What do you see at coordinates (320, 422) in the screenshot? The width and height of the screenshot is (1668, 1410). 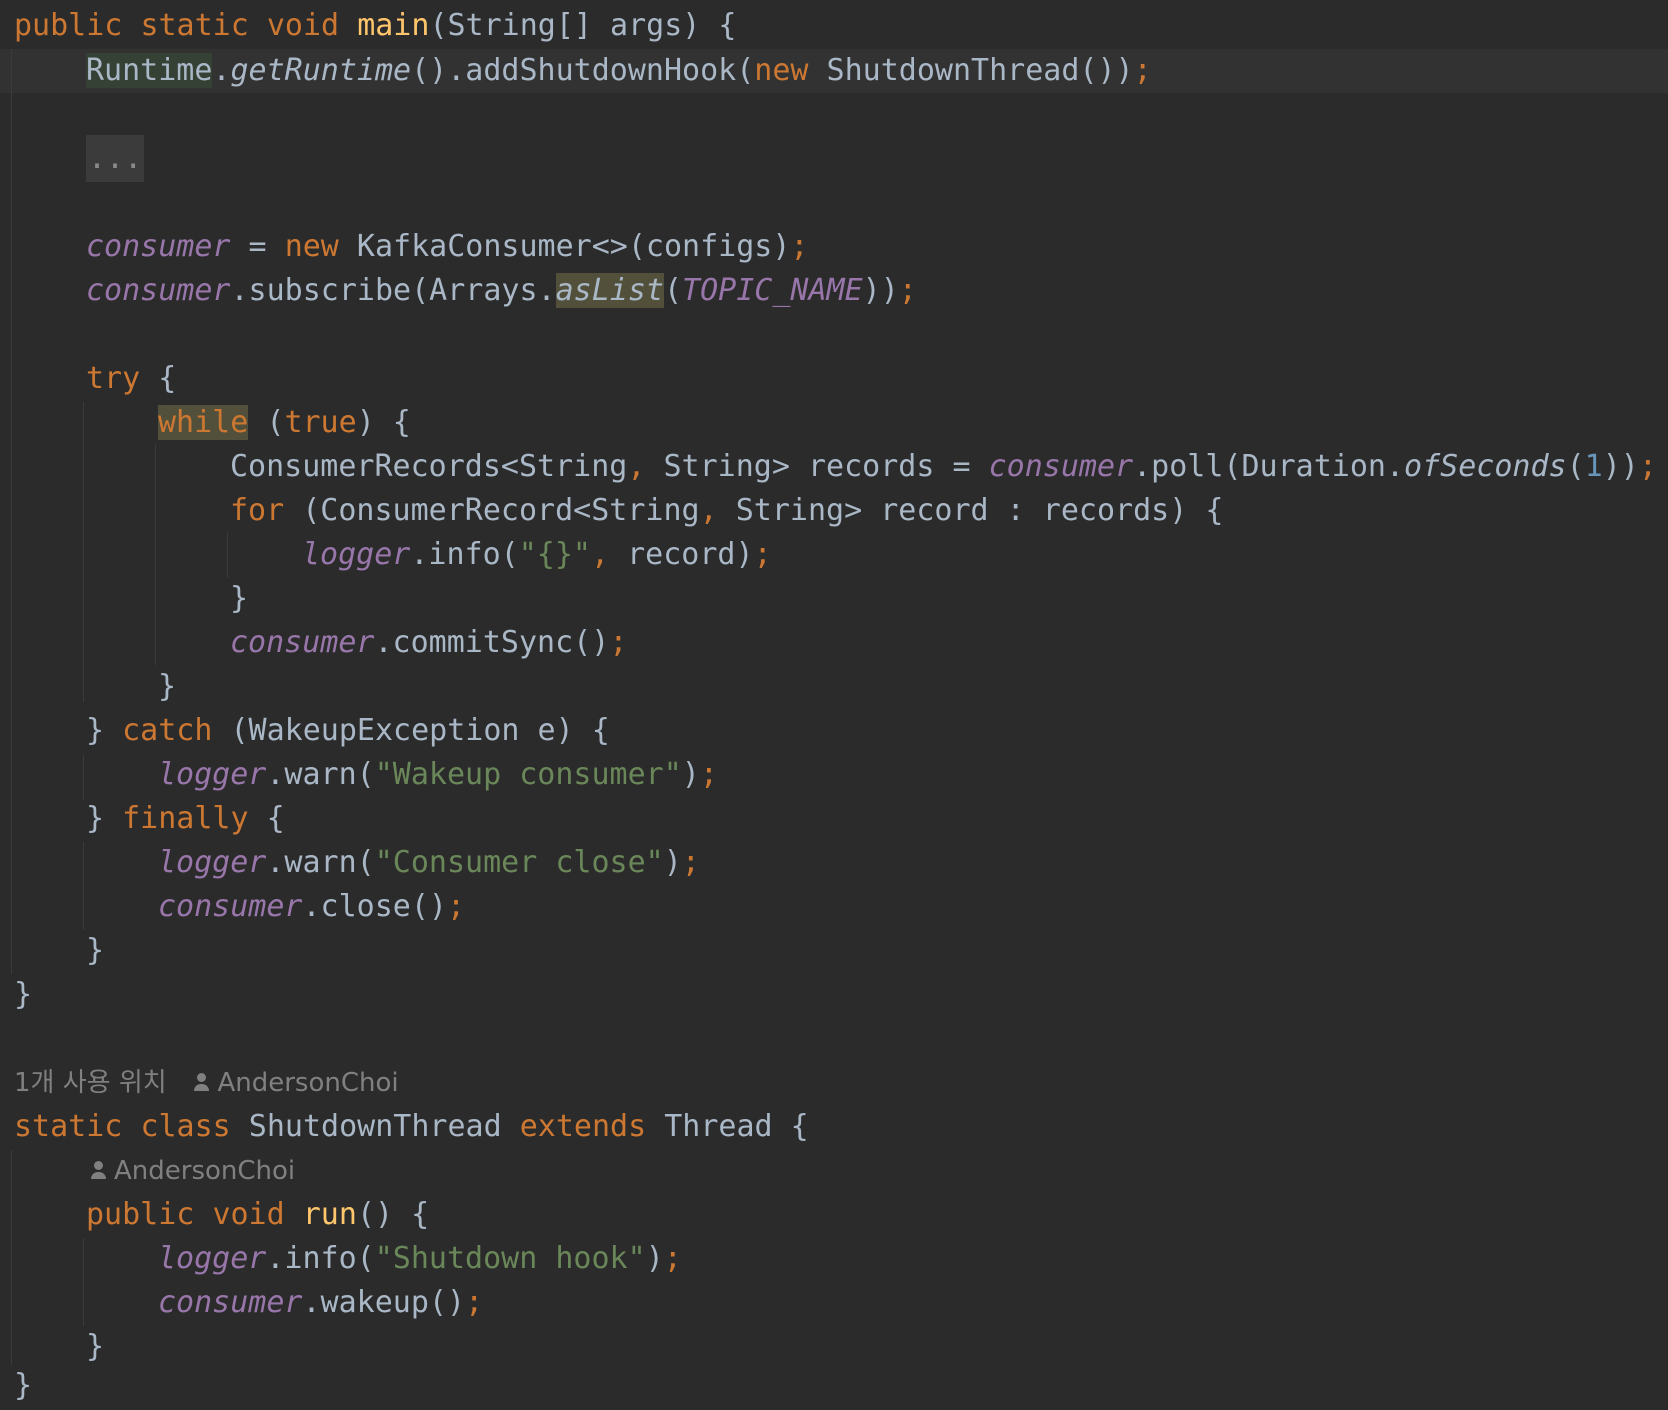 I see `keyword-true: true` at bounding box center [320, 422].